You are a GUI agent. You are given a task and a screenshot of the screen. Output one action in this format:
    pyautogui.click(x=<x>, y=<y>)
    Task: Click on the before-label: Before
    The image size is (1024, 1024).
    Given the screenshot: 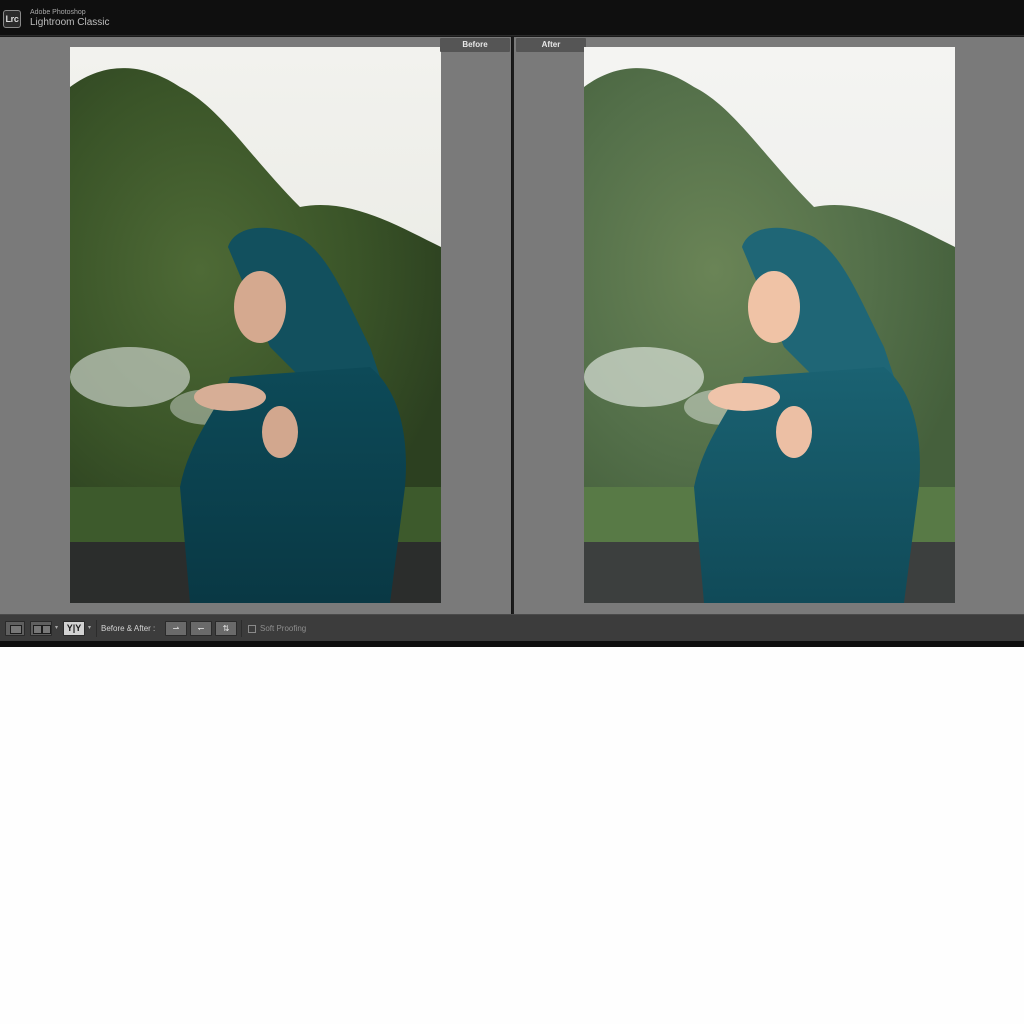 What is the action you would take?
    pyautogui.click(x=475, y=45)
    